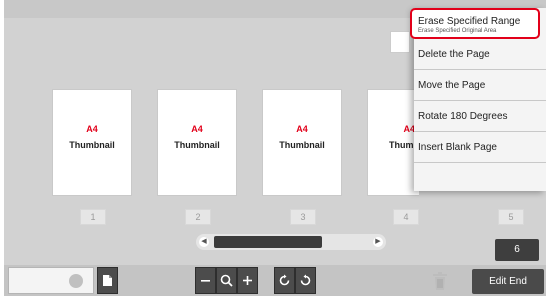 The image size is (546, 296). I want to click on page-thumbnail-3: A4 Thumbnail, so click(302, 142).